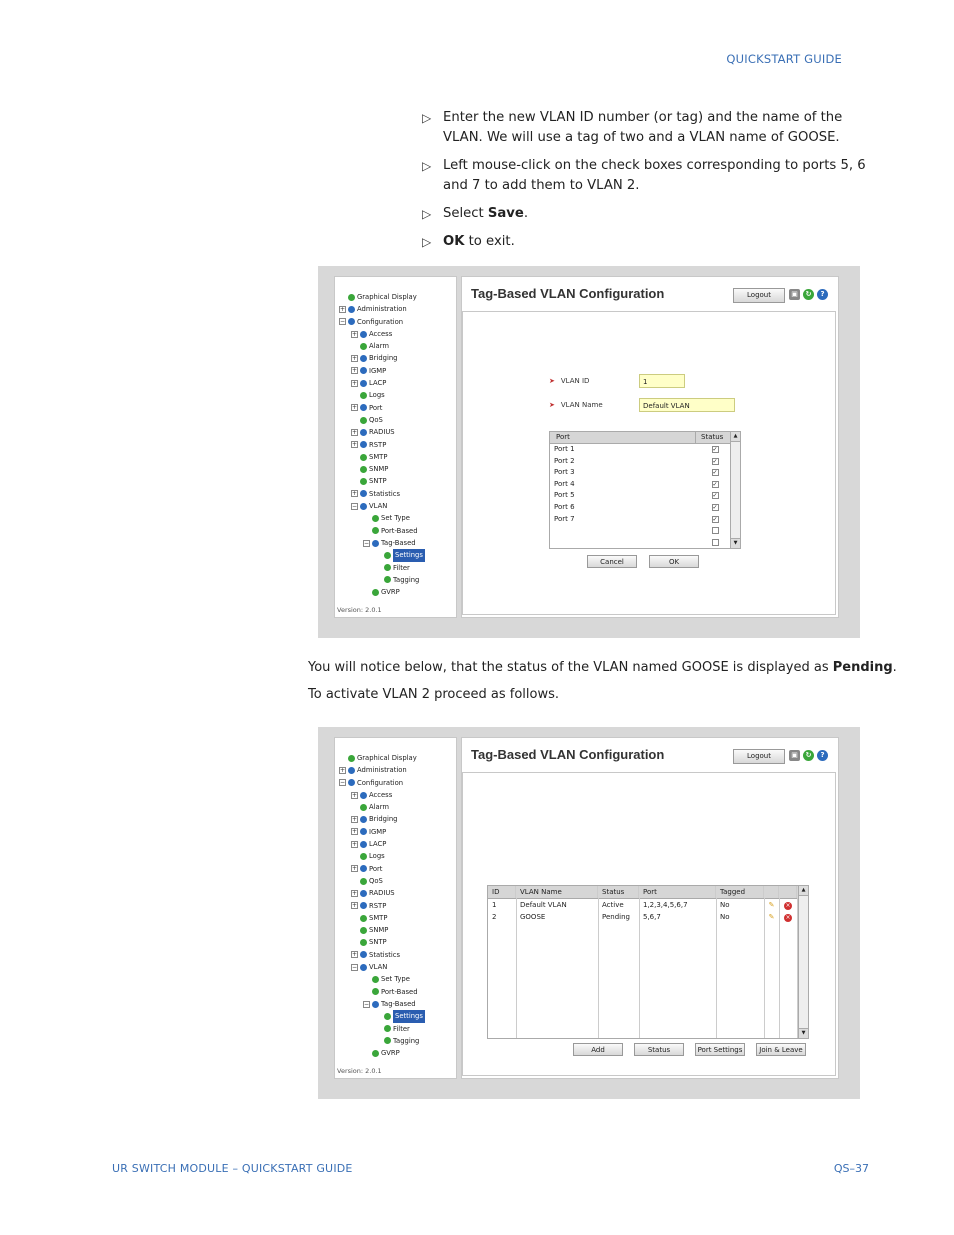 This screenshot has width=954, height=1235. I want to click on tree-item: QoS, so click(382, 881).